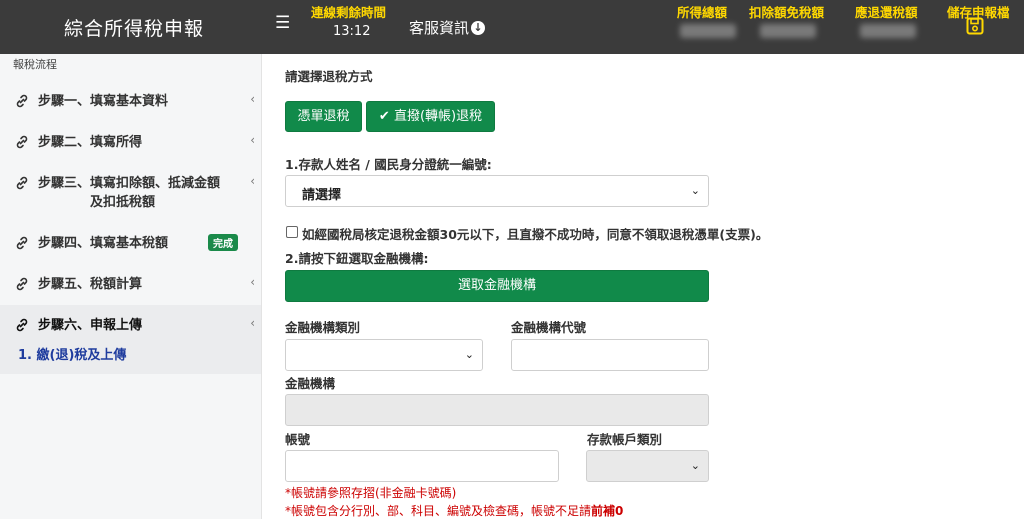 The image size is (1024, 519). Describe the element at coordinates (708, 31) in the screenshot. I see `stat-income-value` at that location.